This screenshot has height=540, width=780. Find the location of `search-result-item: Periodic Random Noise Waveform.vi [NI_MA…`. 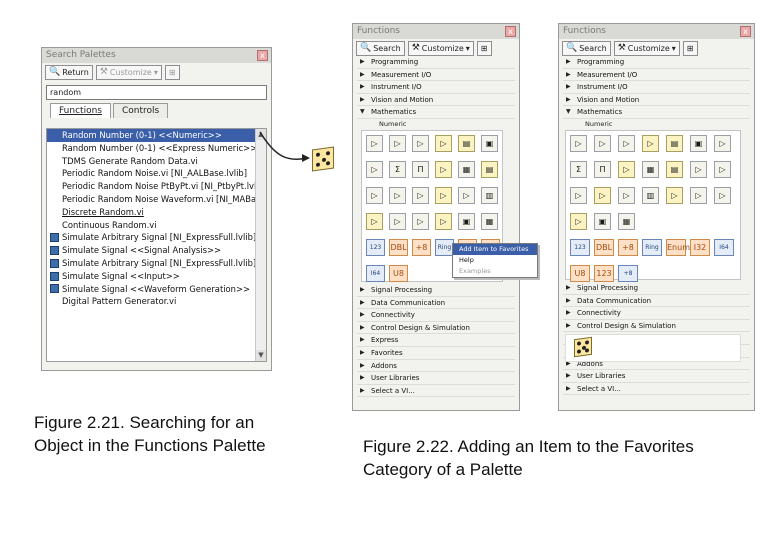

search-result-item: Periodic Random Noise Waveform.vi [NI_MA… is located at coordinates (156, 199).